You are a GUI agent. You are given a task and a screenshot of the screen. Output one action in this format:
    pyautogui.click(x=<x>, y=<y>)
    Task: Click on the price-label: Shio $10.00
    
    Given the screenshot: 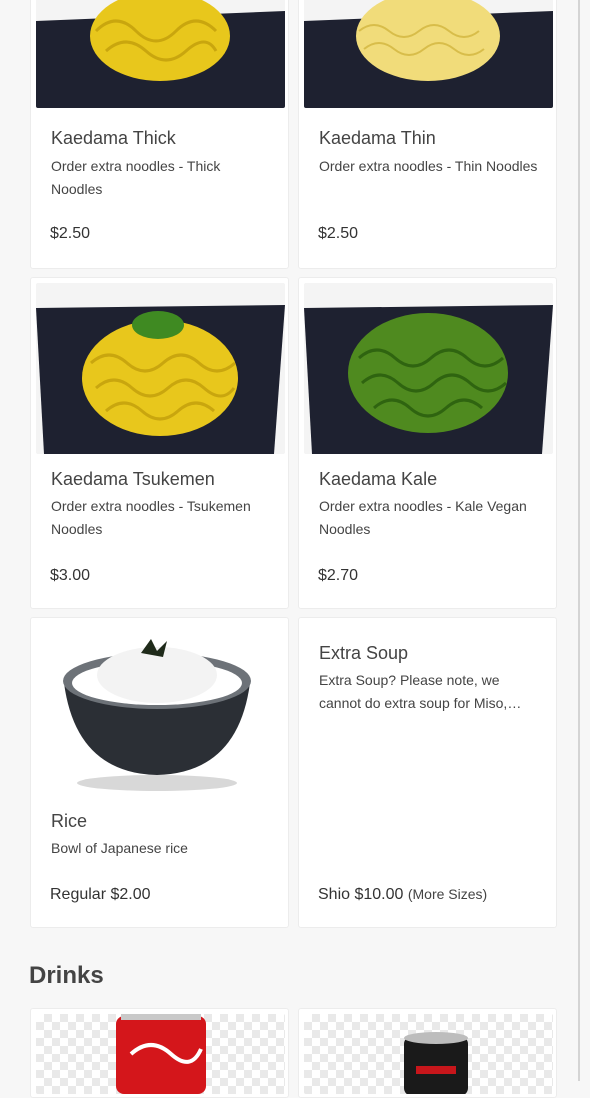 What is the action you would take?
    pyautogui.click(x=361, y=894)
    